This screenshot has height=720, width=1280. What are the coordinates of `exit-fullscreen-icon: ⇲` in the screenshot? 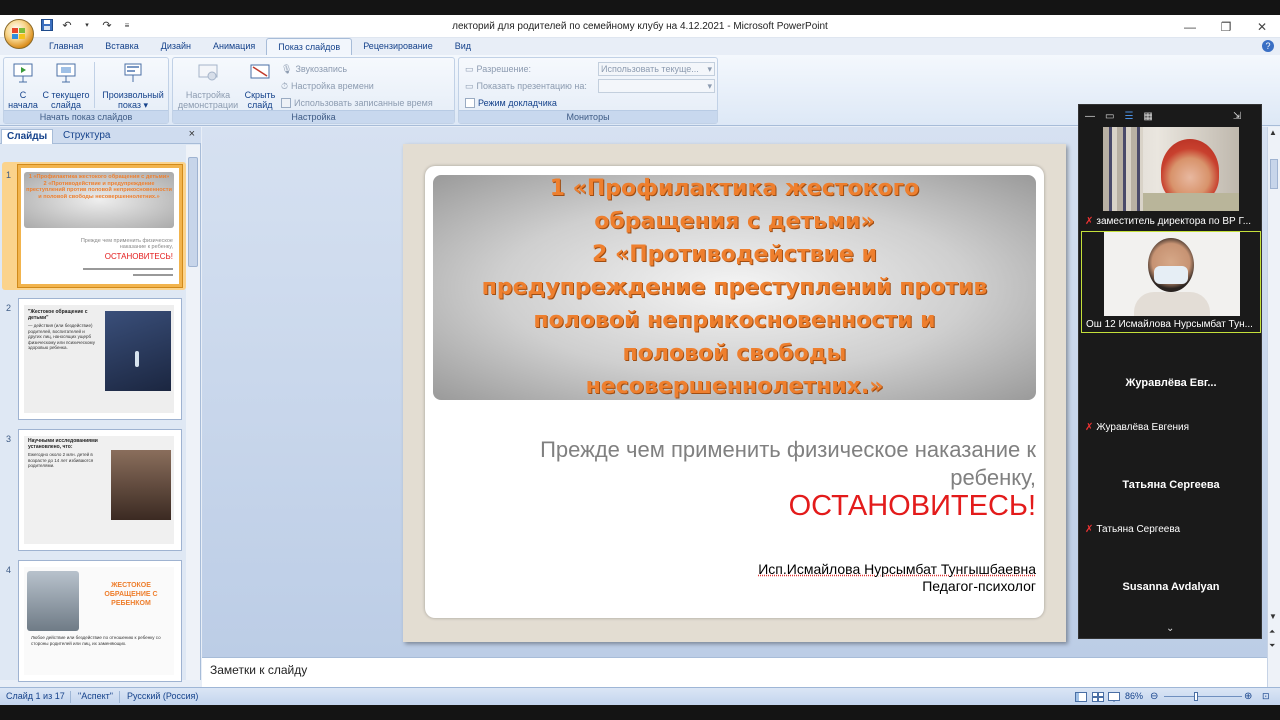 It's located at (1237, 116).